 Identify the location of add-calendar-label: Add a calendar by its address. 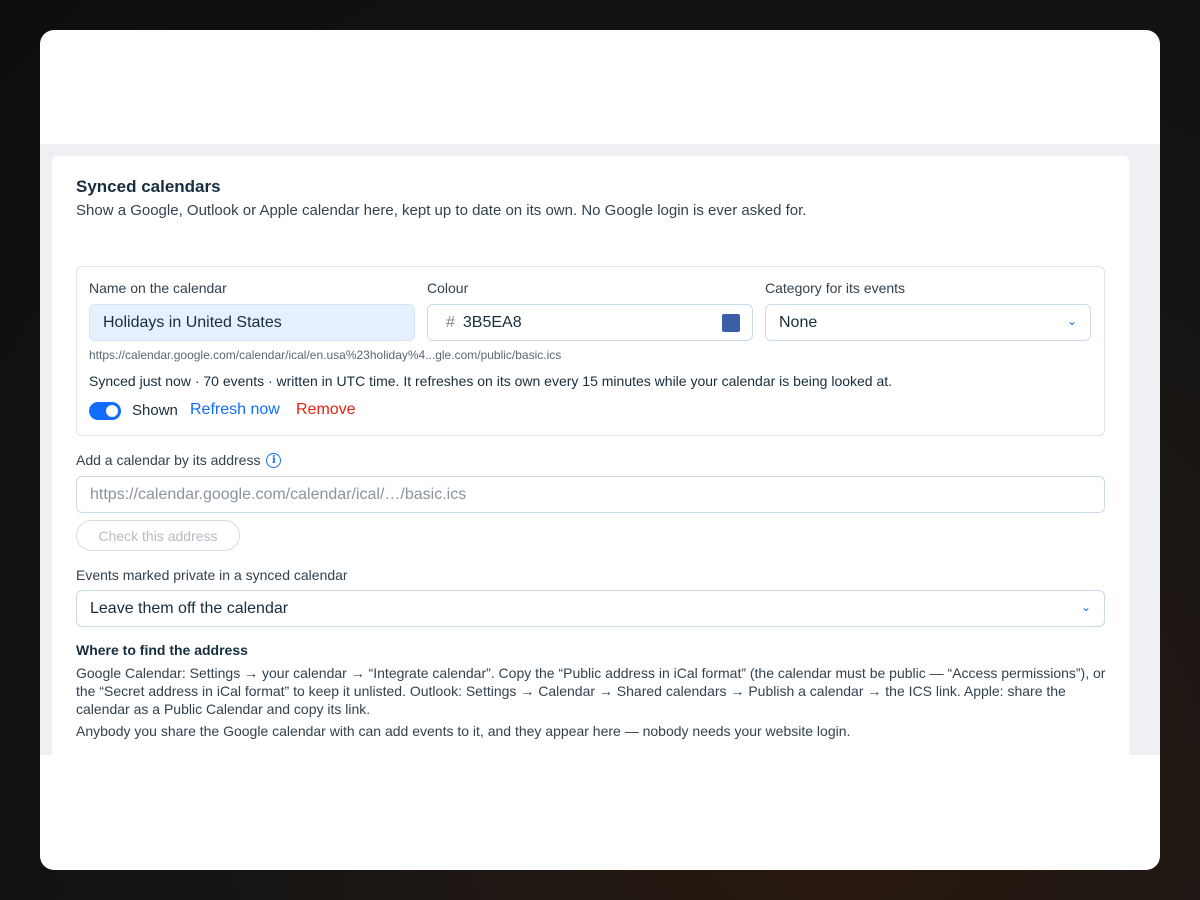
(168, 460).